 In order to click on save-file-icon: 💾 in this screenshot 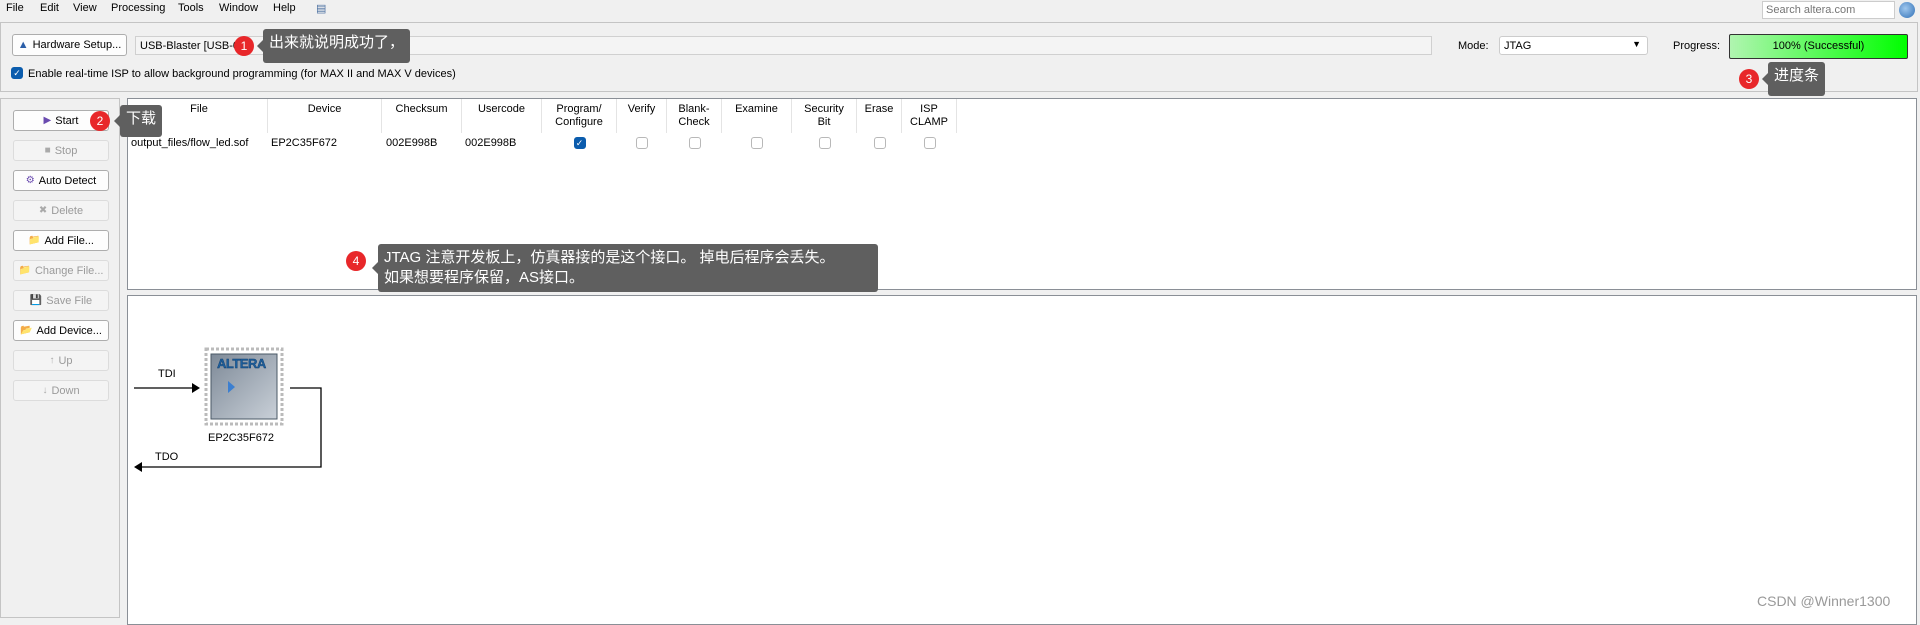, I will do `click(36, 300)`.